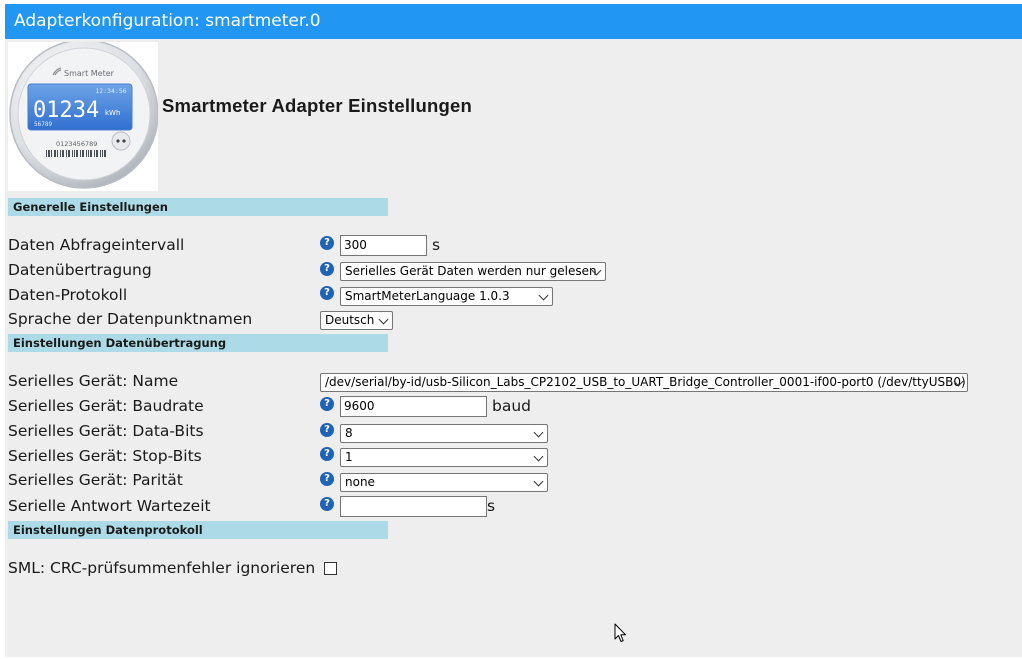  What do you see at coordinates (360, 482) in the screenshot?
I see `parity-select-value: none` at bounding box center [360, 482].